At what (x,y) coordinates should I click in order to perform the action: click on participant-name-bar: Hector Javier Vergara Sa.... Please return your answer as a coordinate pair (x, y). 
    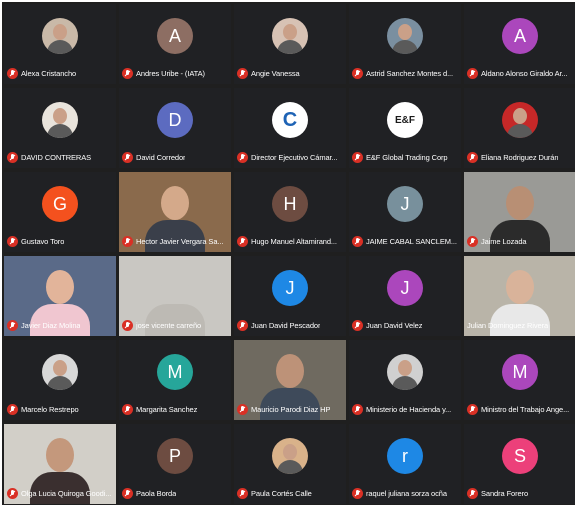
    Looking at the image, I should click on (175, 241).